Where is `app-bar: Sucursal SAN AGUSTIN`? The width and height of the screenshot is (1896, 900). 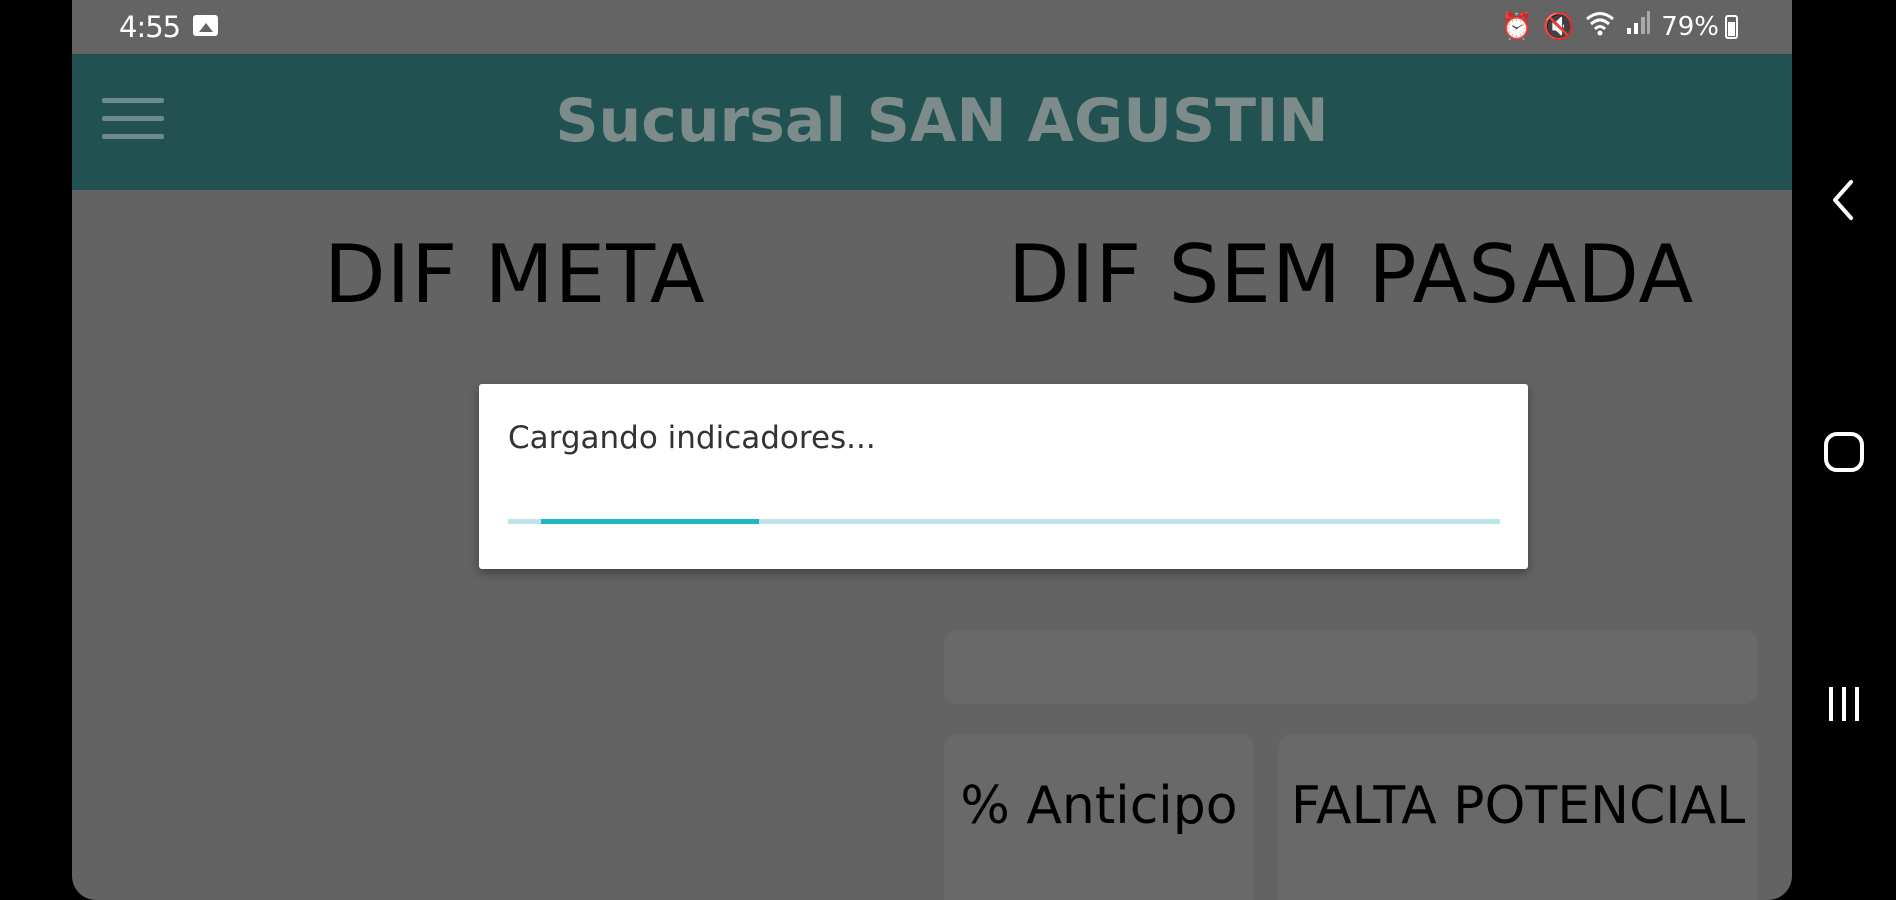 app-bar: Sucursal SAN AGUSTIN is located at coordinates (932, 122).